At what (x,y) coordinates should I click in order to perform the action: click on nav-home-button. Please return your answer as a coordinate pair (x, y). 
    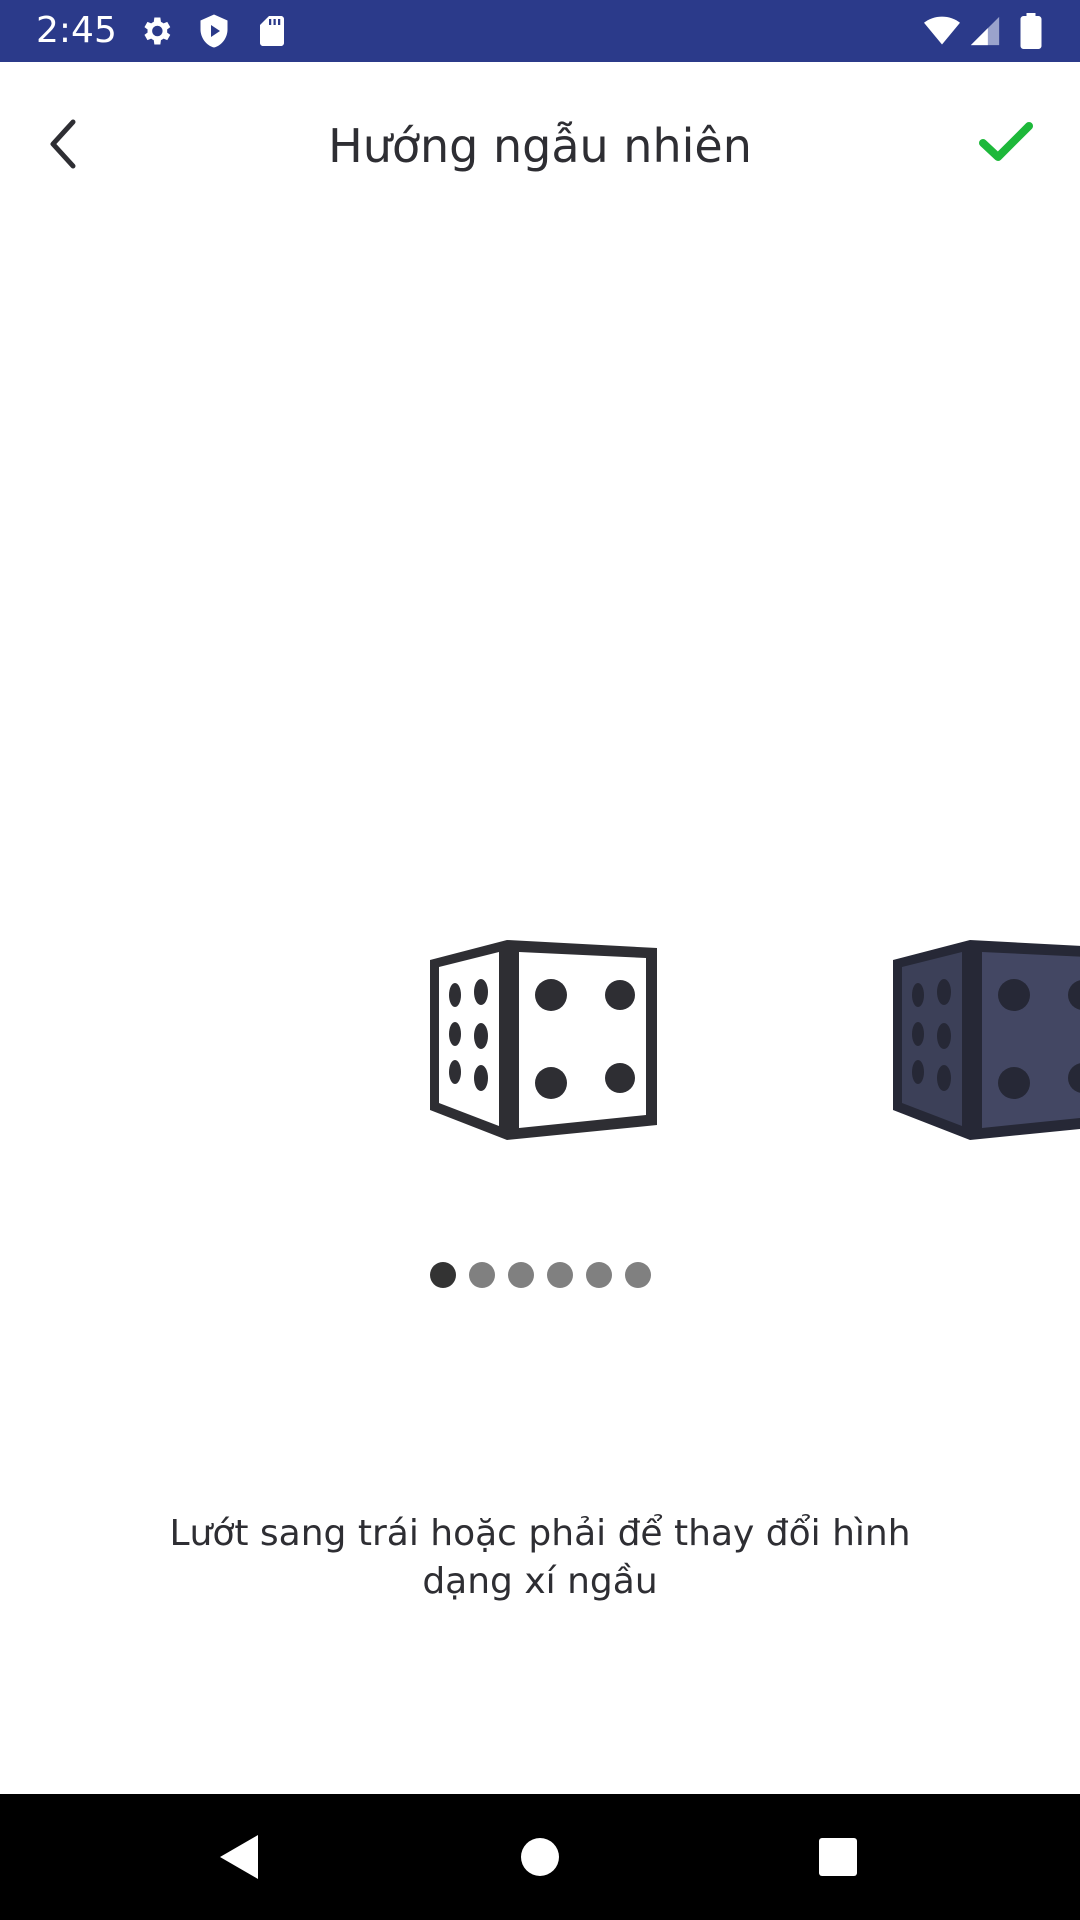
    Looking at the image, I should click on (540, 1857).